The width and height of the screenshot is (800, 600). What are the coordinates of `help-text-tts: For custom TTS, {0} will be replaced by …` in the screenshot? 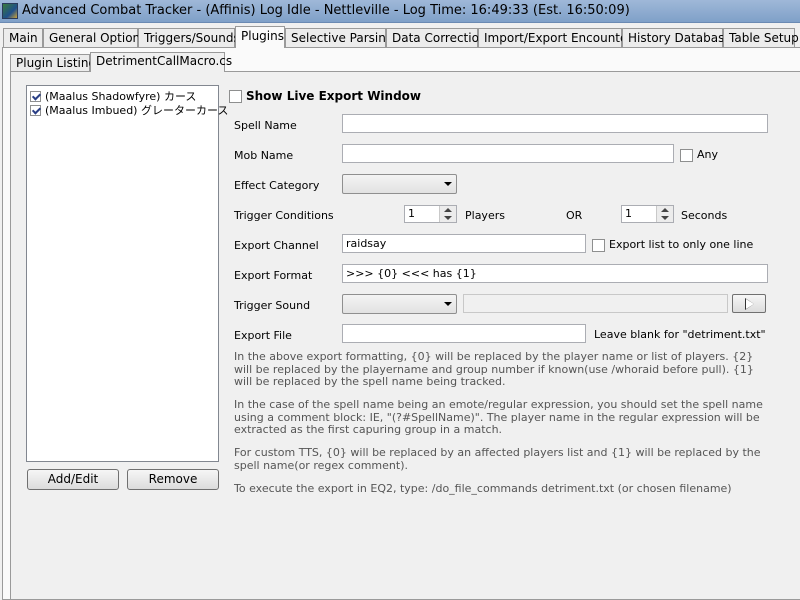 It's located at (497, 459).